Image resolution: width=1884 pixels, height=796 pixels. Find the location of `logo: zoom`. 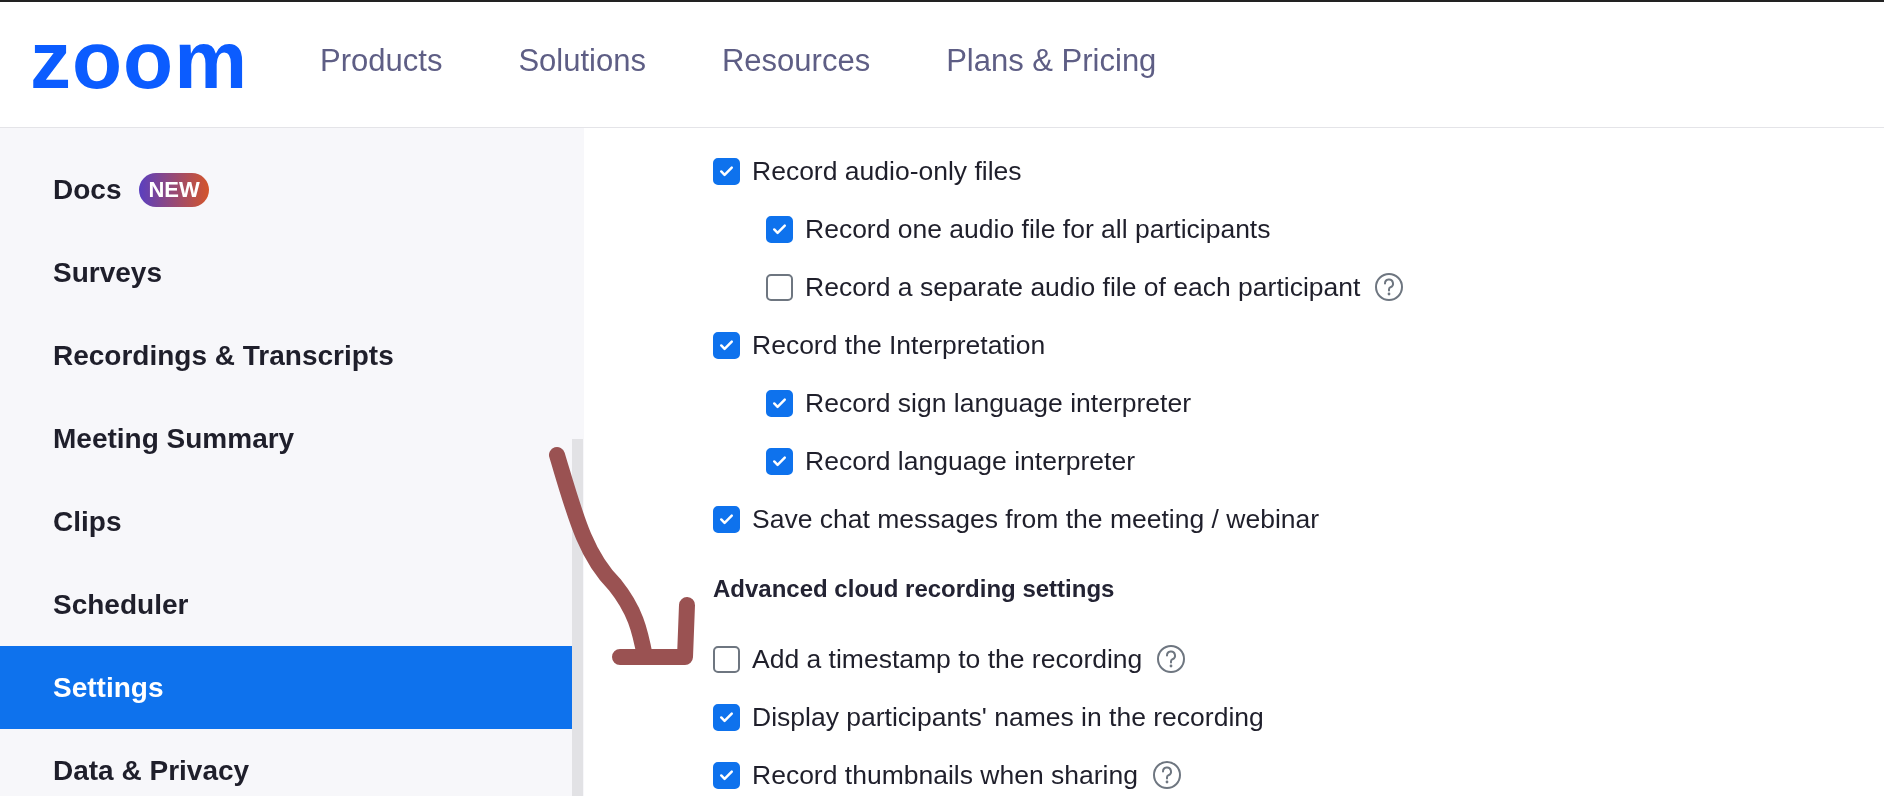

logo: zoom is located at coordinates (139, 59).